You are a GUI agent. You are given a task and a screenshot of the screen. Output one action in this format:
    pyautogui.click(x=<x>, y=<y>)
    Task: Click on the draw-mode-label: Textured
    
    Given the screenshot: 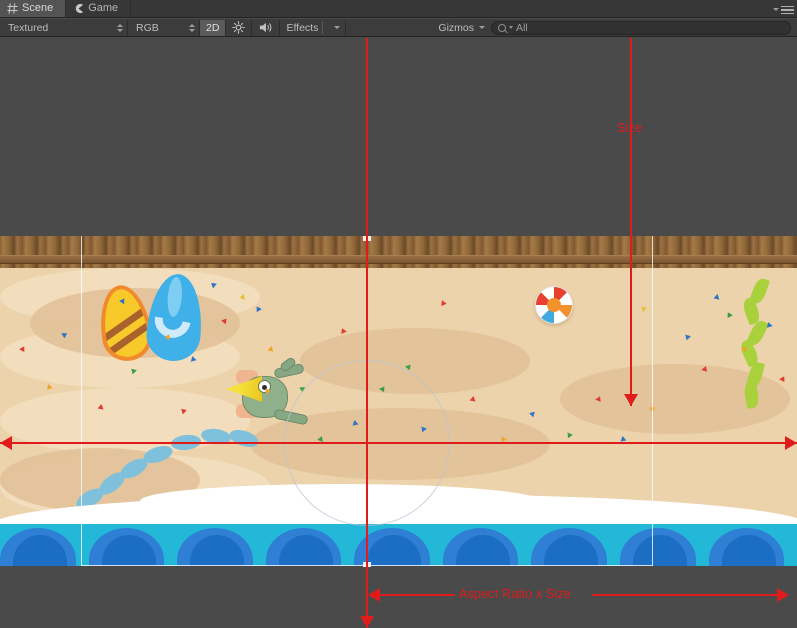 What is the action you would take?
    pyautogui.click(x=28, y=27)
    